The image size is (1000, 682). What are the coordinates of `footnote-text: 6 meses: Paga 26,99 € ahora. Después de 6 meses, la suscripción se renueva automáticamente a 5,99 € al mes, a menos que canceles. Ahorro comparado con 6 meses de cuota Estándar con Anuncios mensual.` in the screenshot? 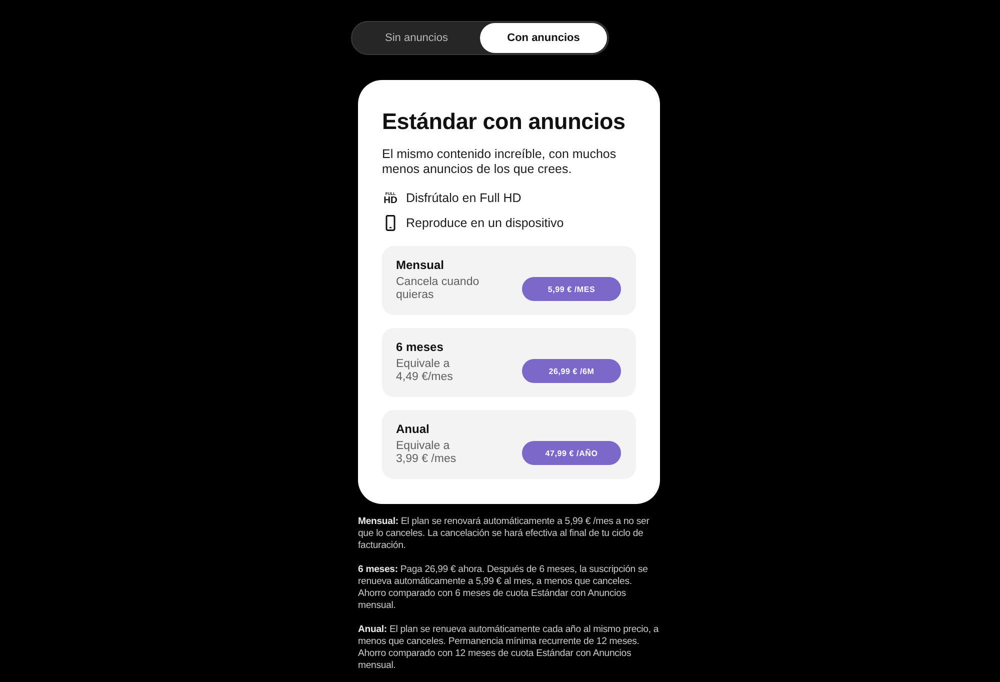 It's located at (503, 588).